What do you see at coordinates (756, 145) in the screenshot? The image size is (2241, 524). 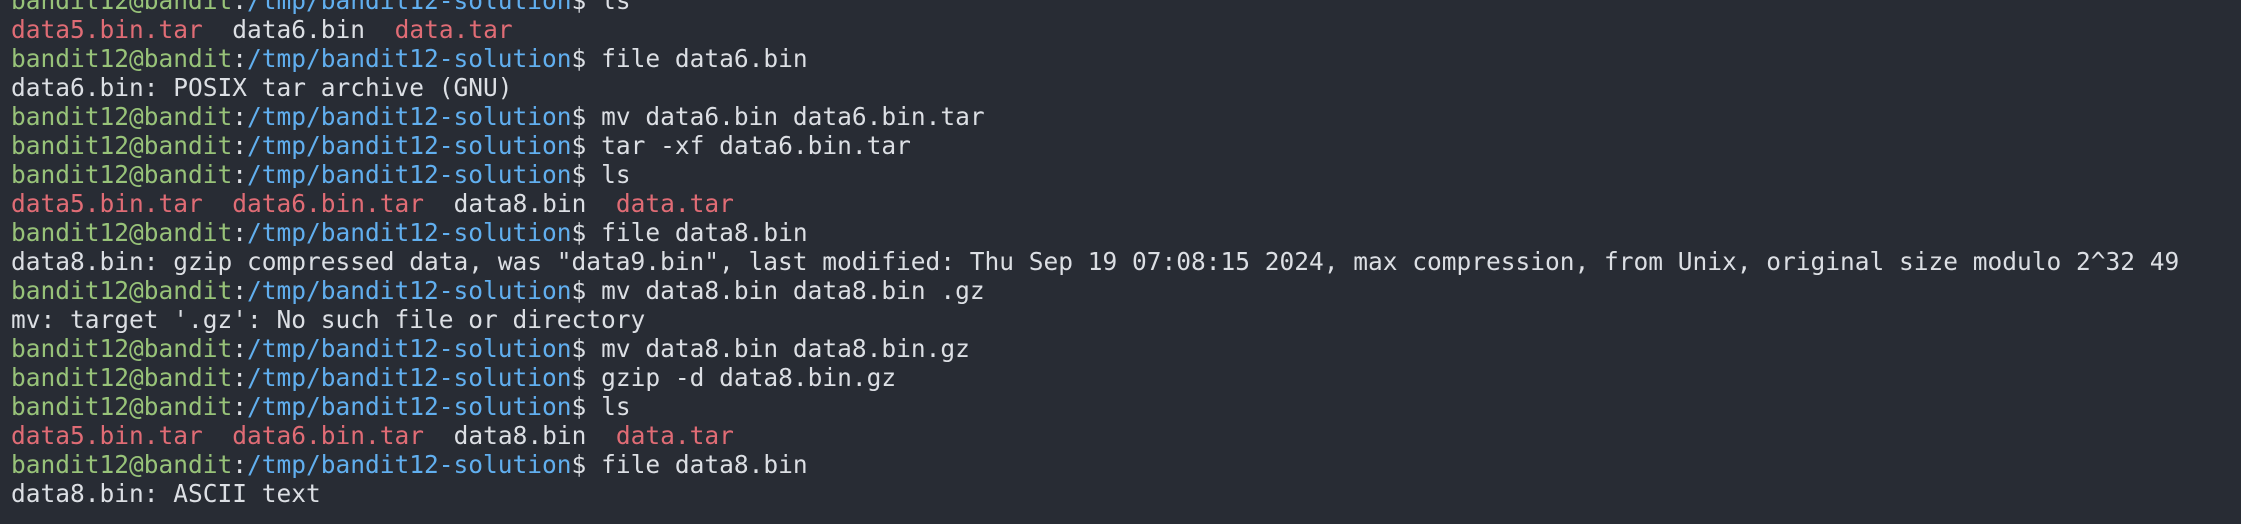 I see `command-text: tar -xf data6.bin.tar` at bounding box center [756, 145].